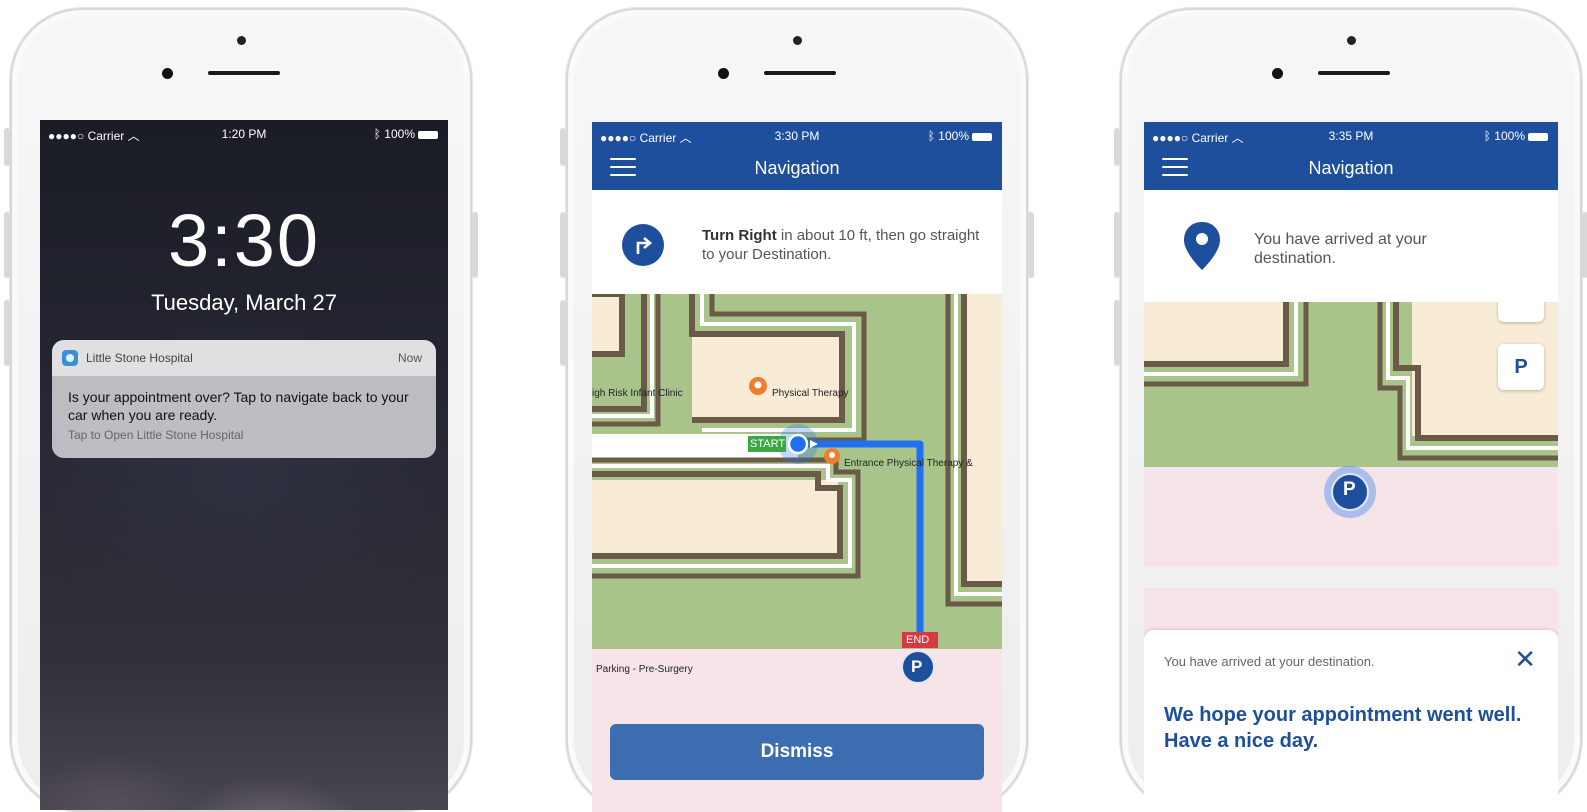 The image size is (1587, 812). I want to click on location-pin-icon, so click(1202, 248).